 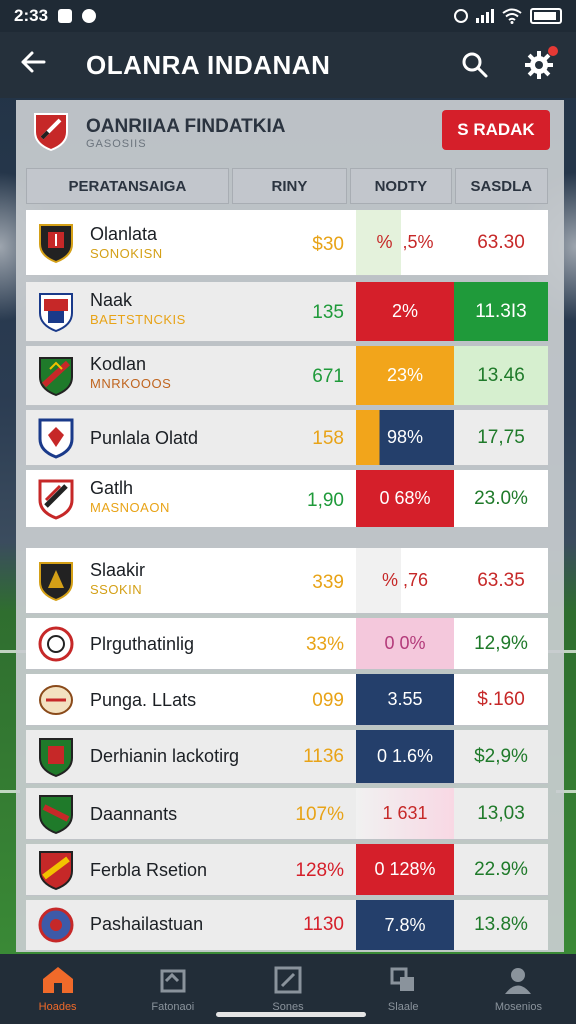 I want to click on form-cell: 23%, so click(x=405, y=375).